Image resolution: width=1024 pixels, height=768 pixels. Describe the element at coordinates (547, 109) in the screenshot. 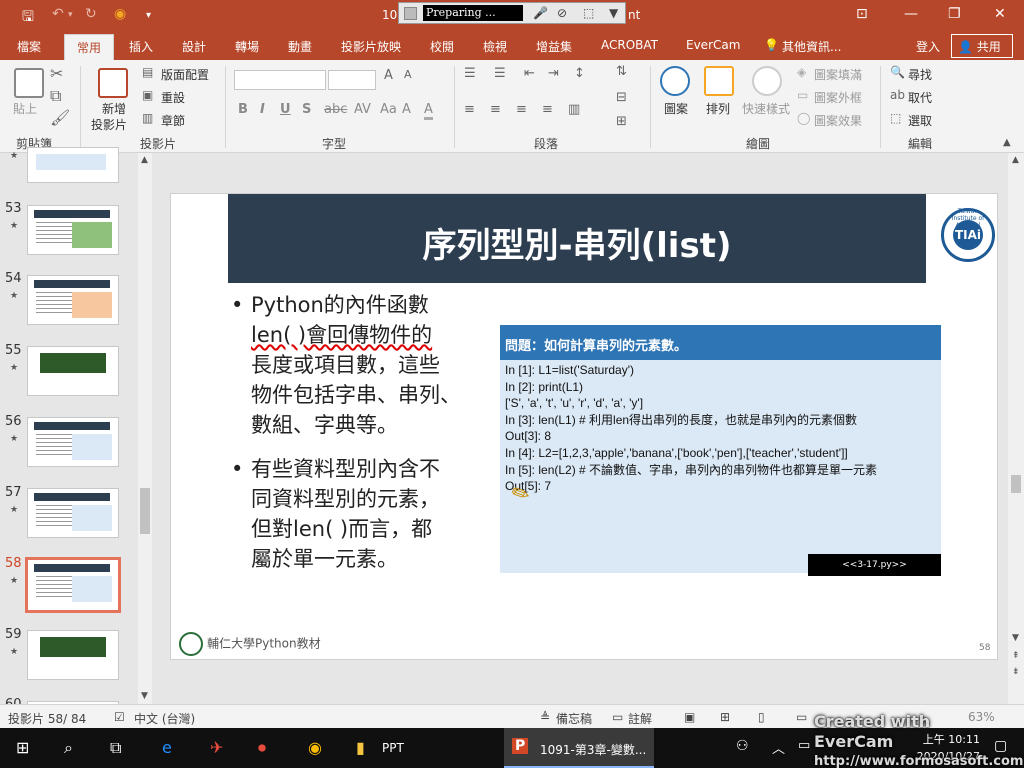

I see `justify-icon: ≡` at that location.